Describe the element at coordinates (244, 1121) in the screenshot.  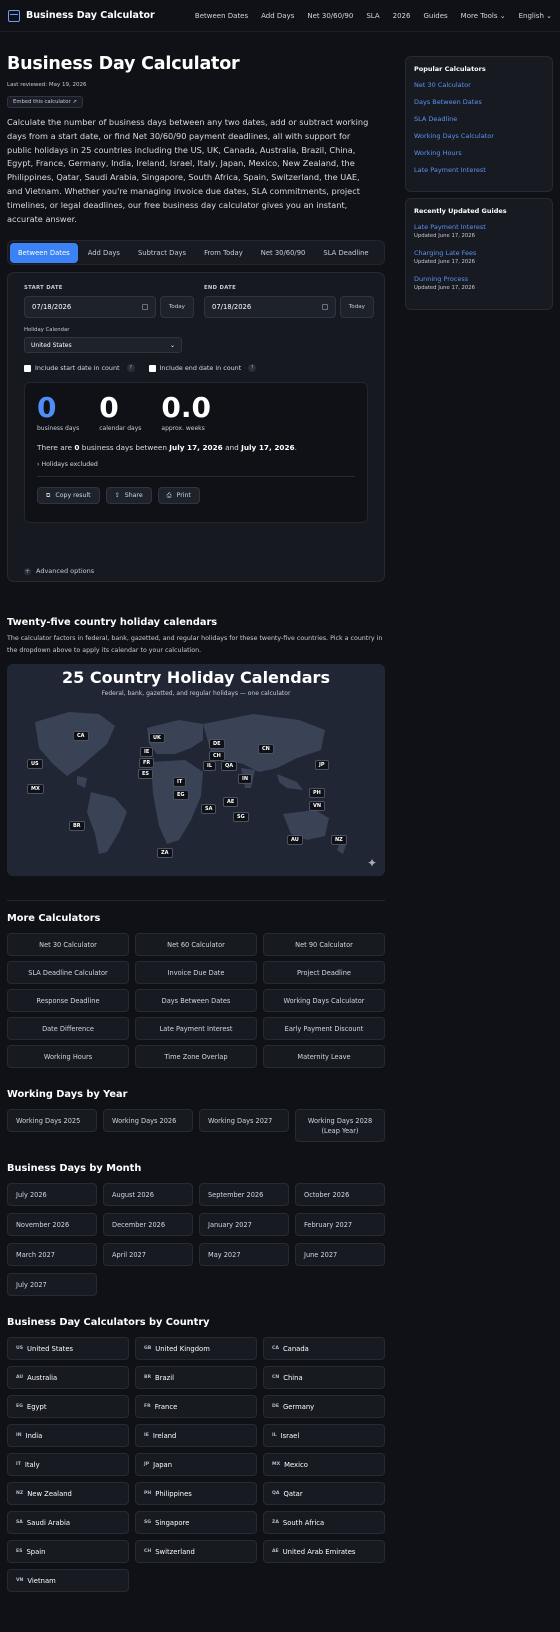
I see `year-link: Working Days 2027` at that location.